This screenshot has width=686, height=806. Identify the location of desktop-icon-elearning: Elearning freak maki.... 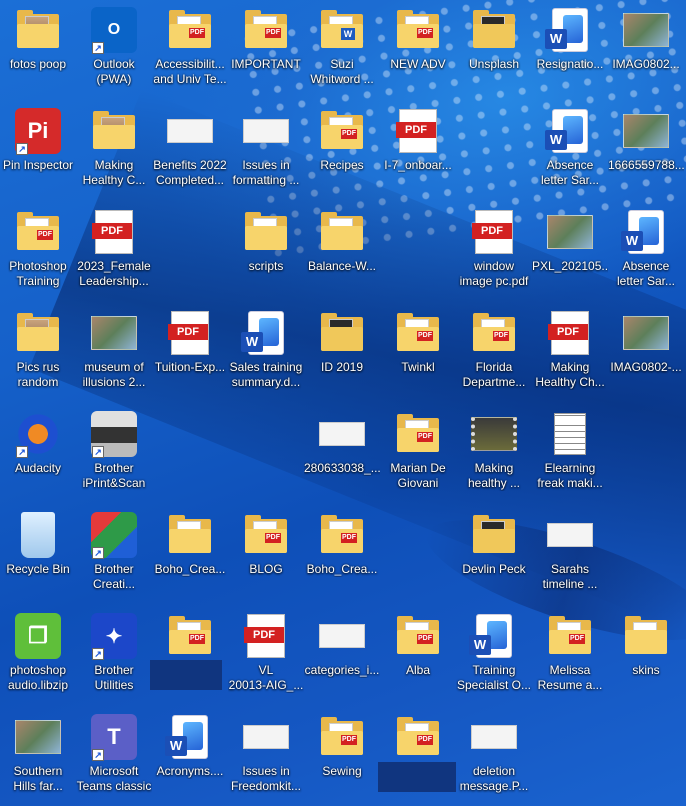
(570, 454).